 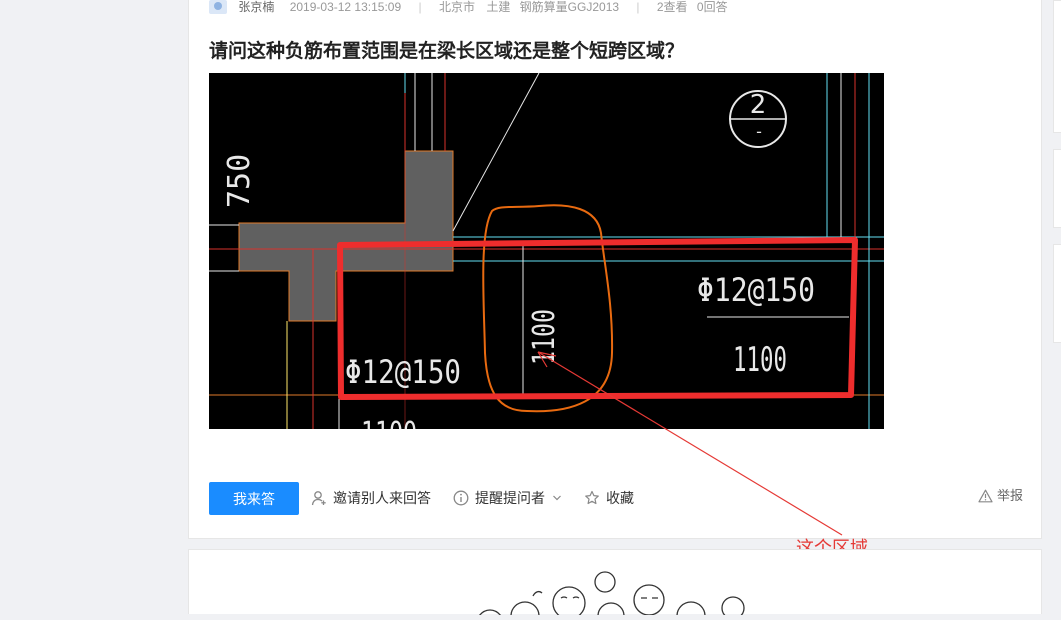 What do you see at coordinates (712, 7) in the screenshot?
I see `answer-count: 0回答` at bounding box center [712, 7].